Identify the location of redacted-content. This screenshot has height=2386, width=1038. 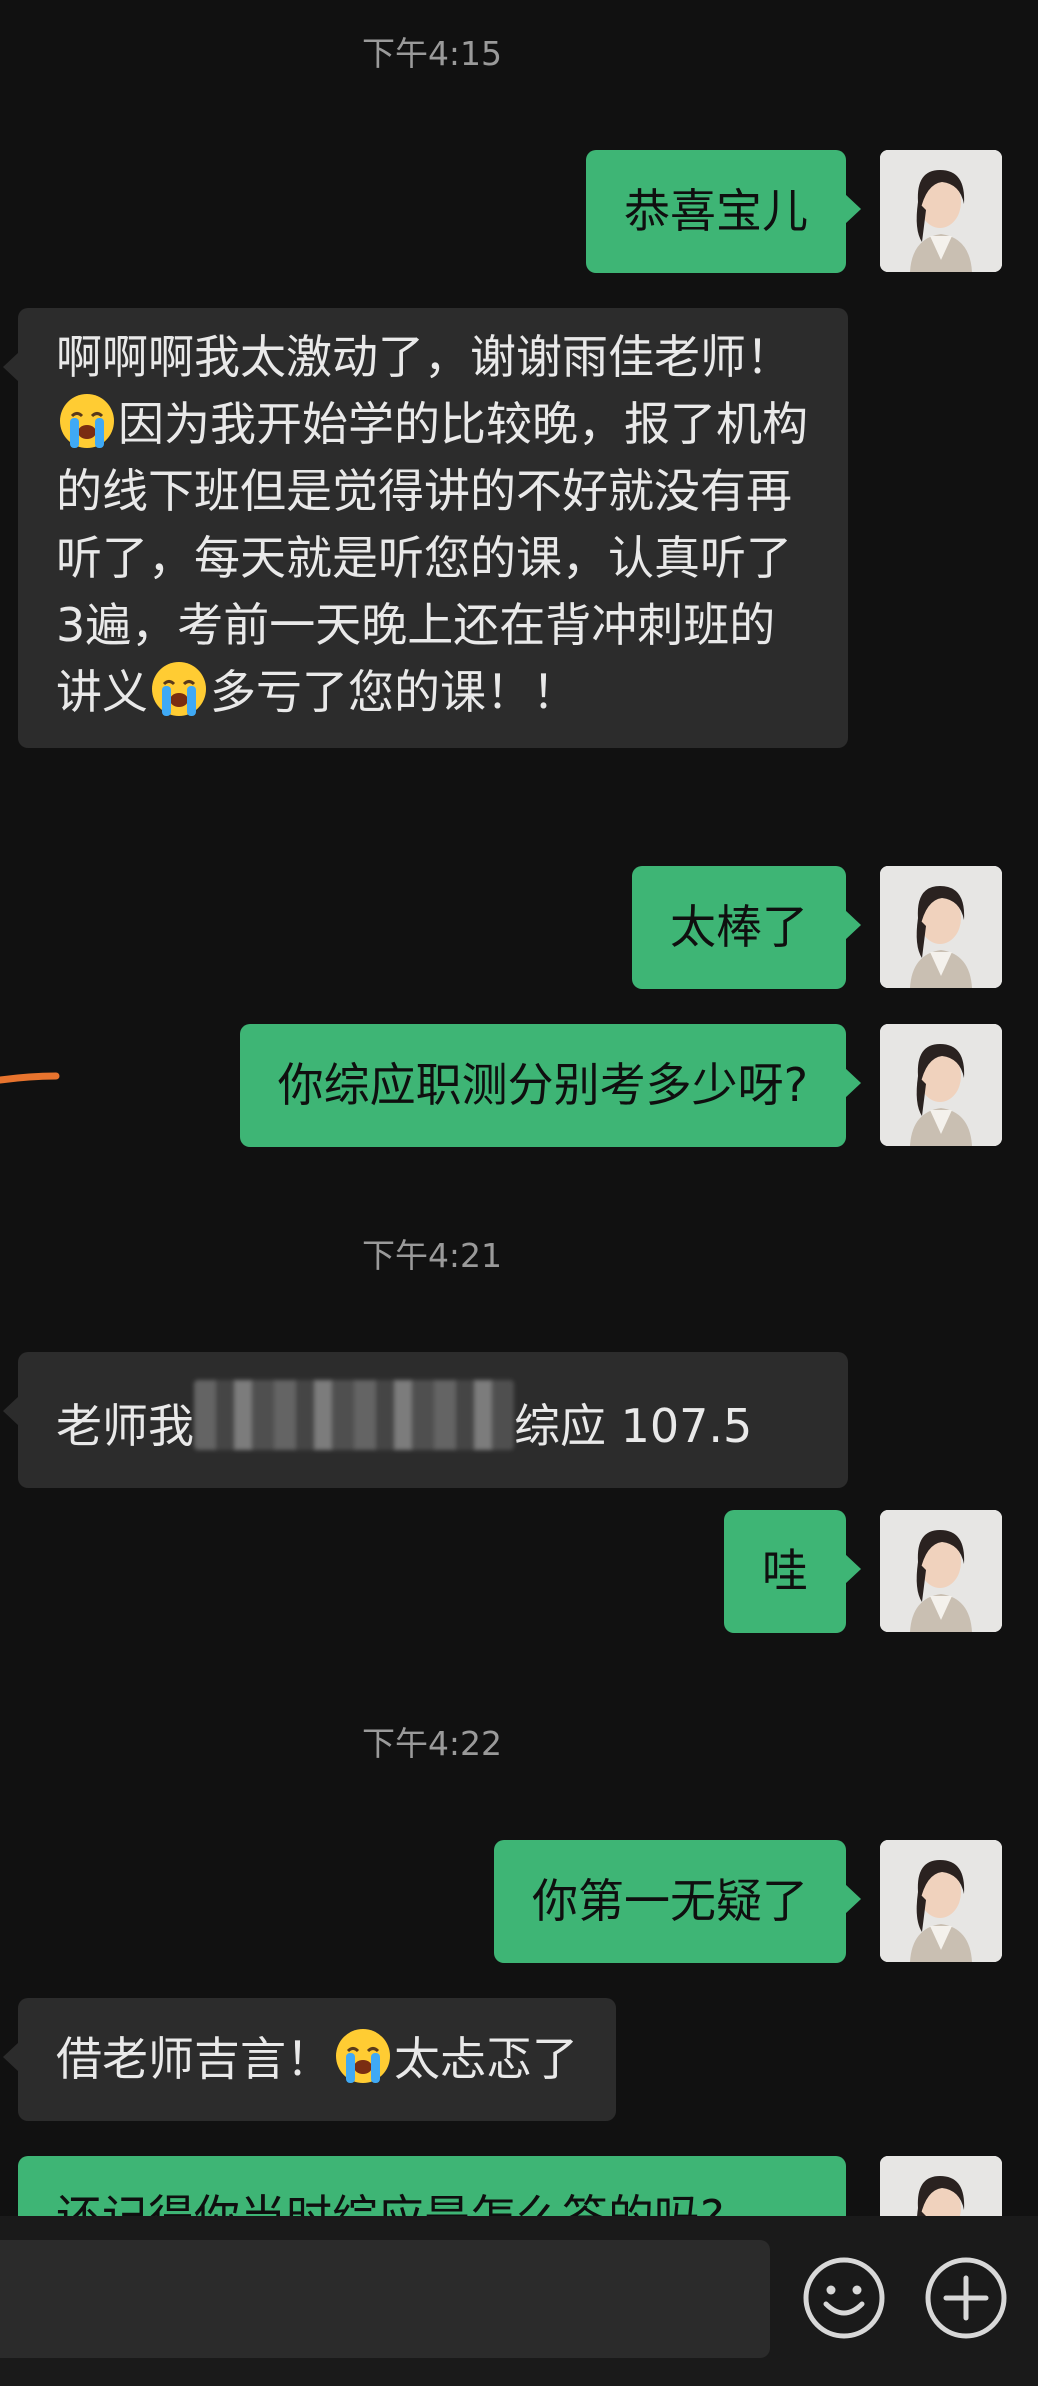
(354, 1415).